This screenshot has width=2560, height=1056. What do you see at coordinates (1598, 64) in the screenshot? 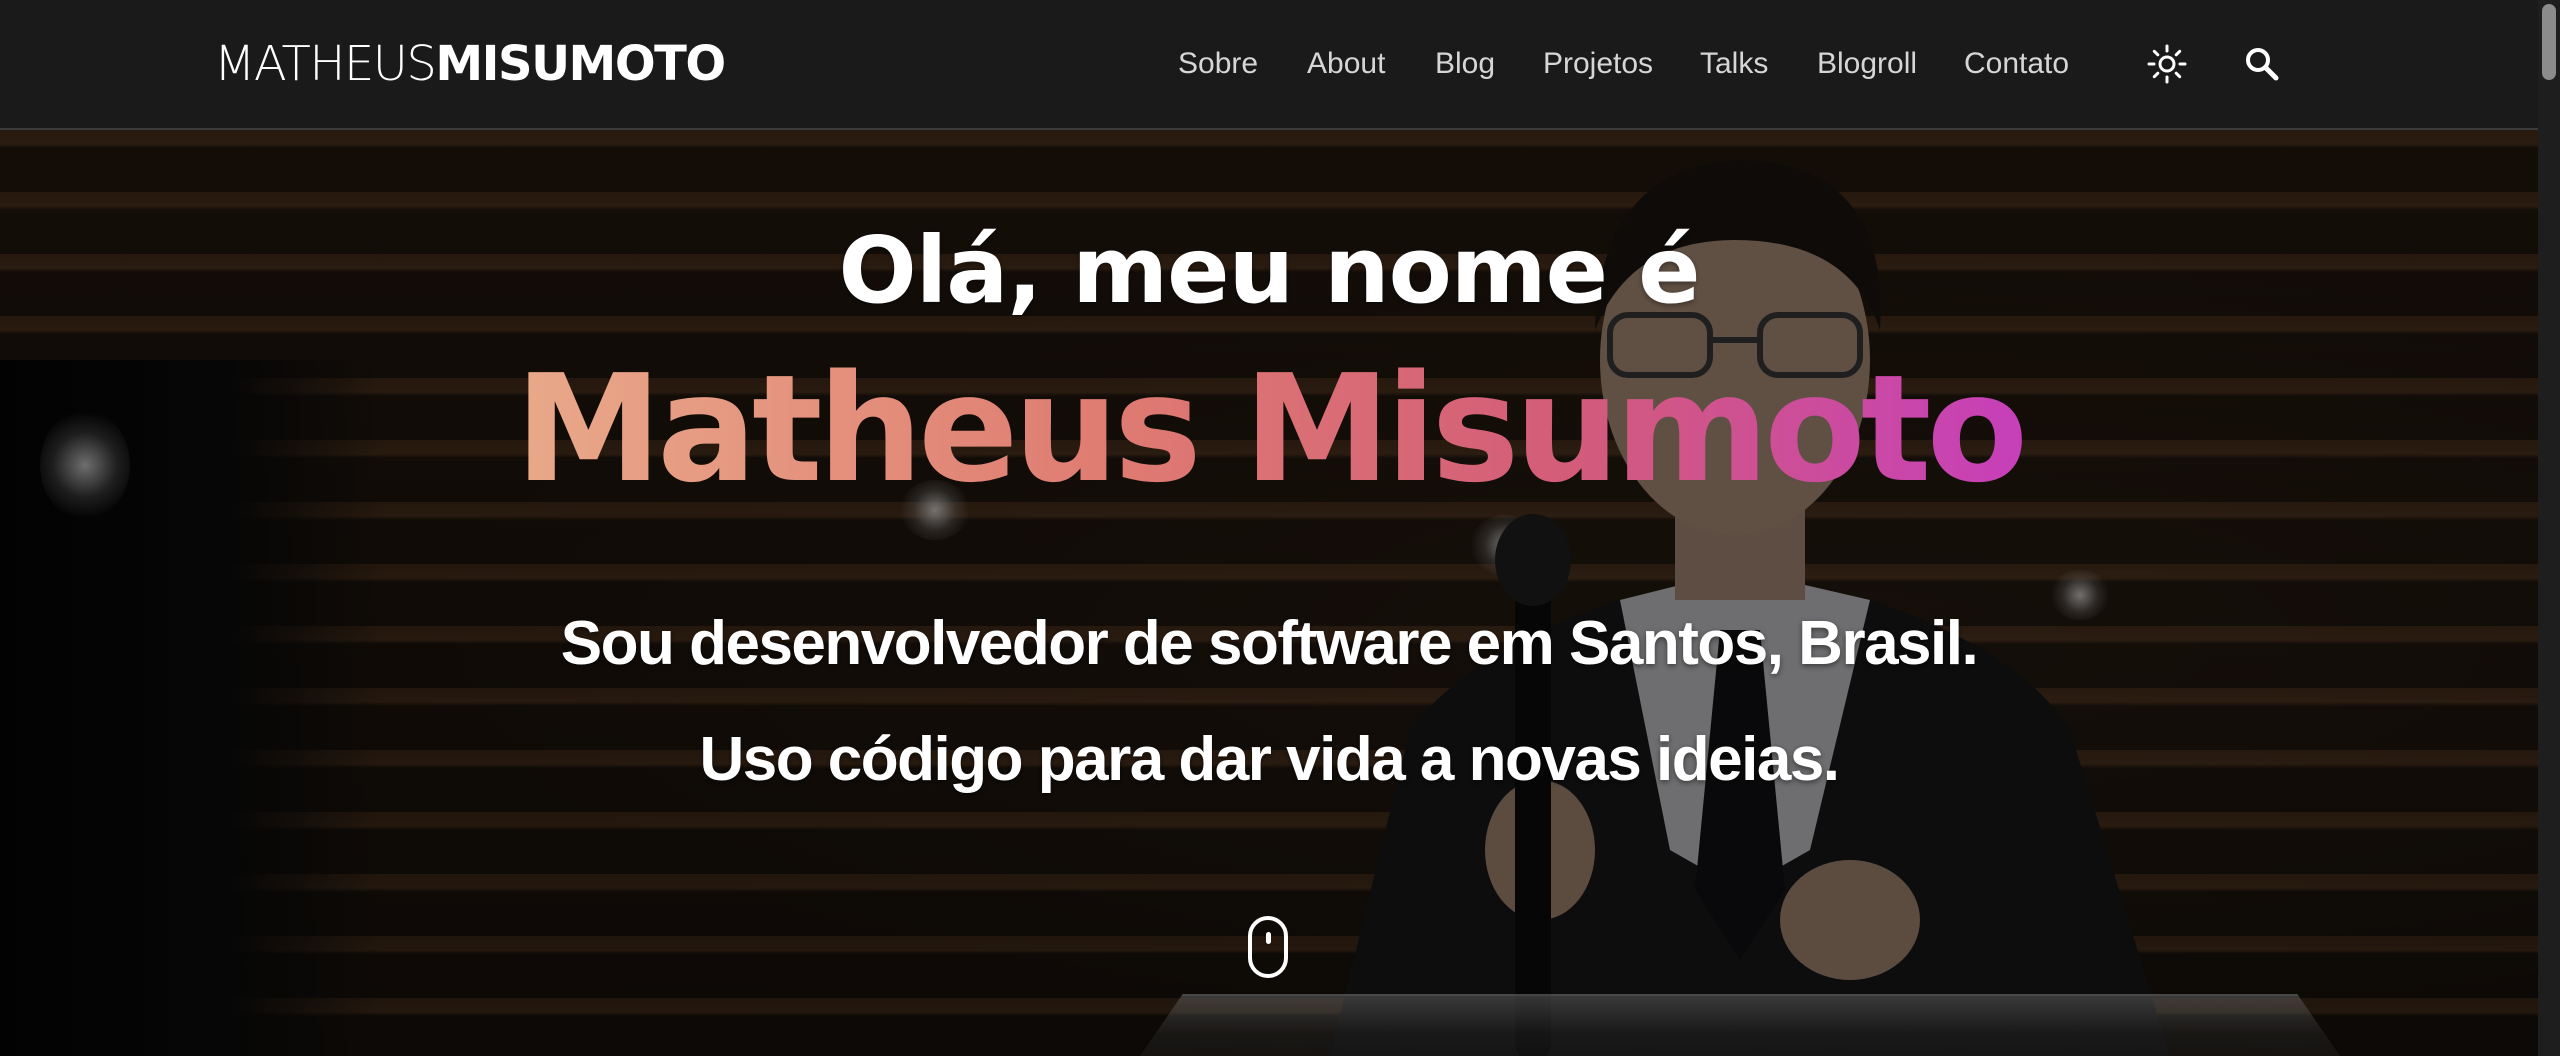
I see `nav-item-projetos: Projetos` at bounding box center [1598, 64].